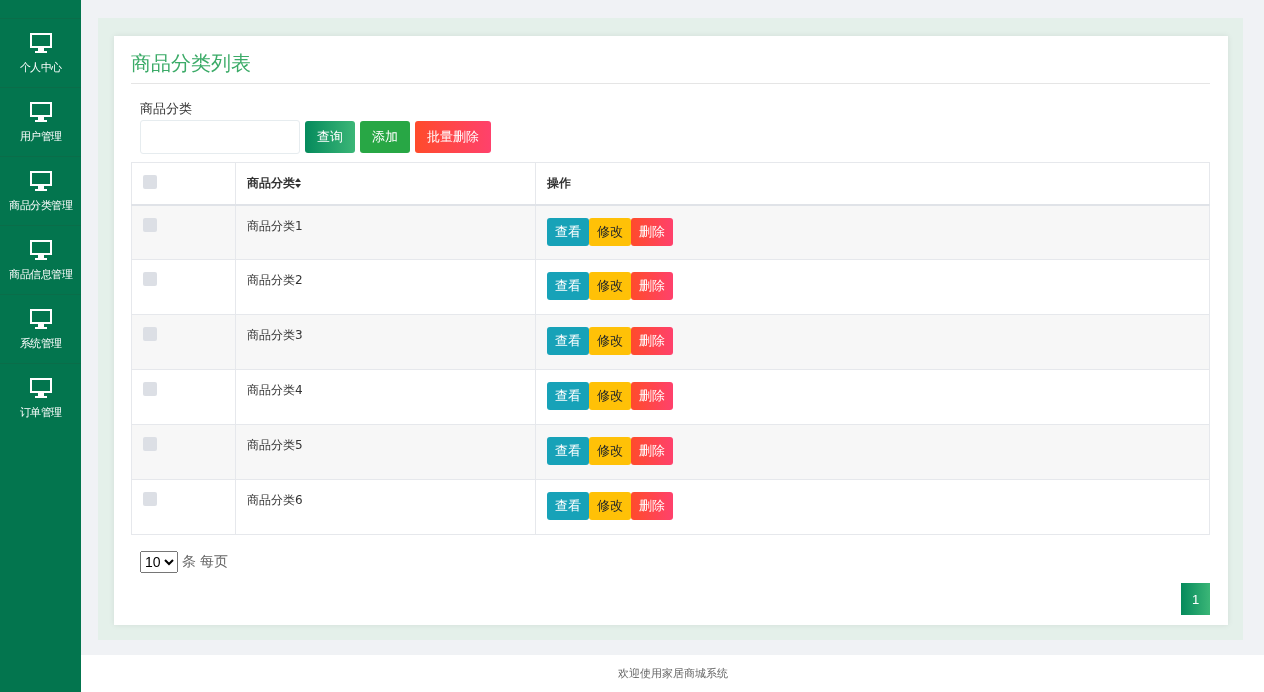 The height and width of the screenshot is (692, 1264). Describe the element at coordinates (672, 673) in the screenshot. I see `footer-text: 欢迎使用家居商城系统` at that location.